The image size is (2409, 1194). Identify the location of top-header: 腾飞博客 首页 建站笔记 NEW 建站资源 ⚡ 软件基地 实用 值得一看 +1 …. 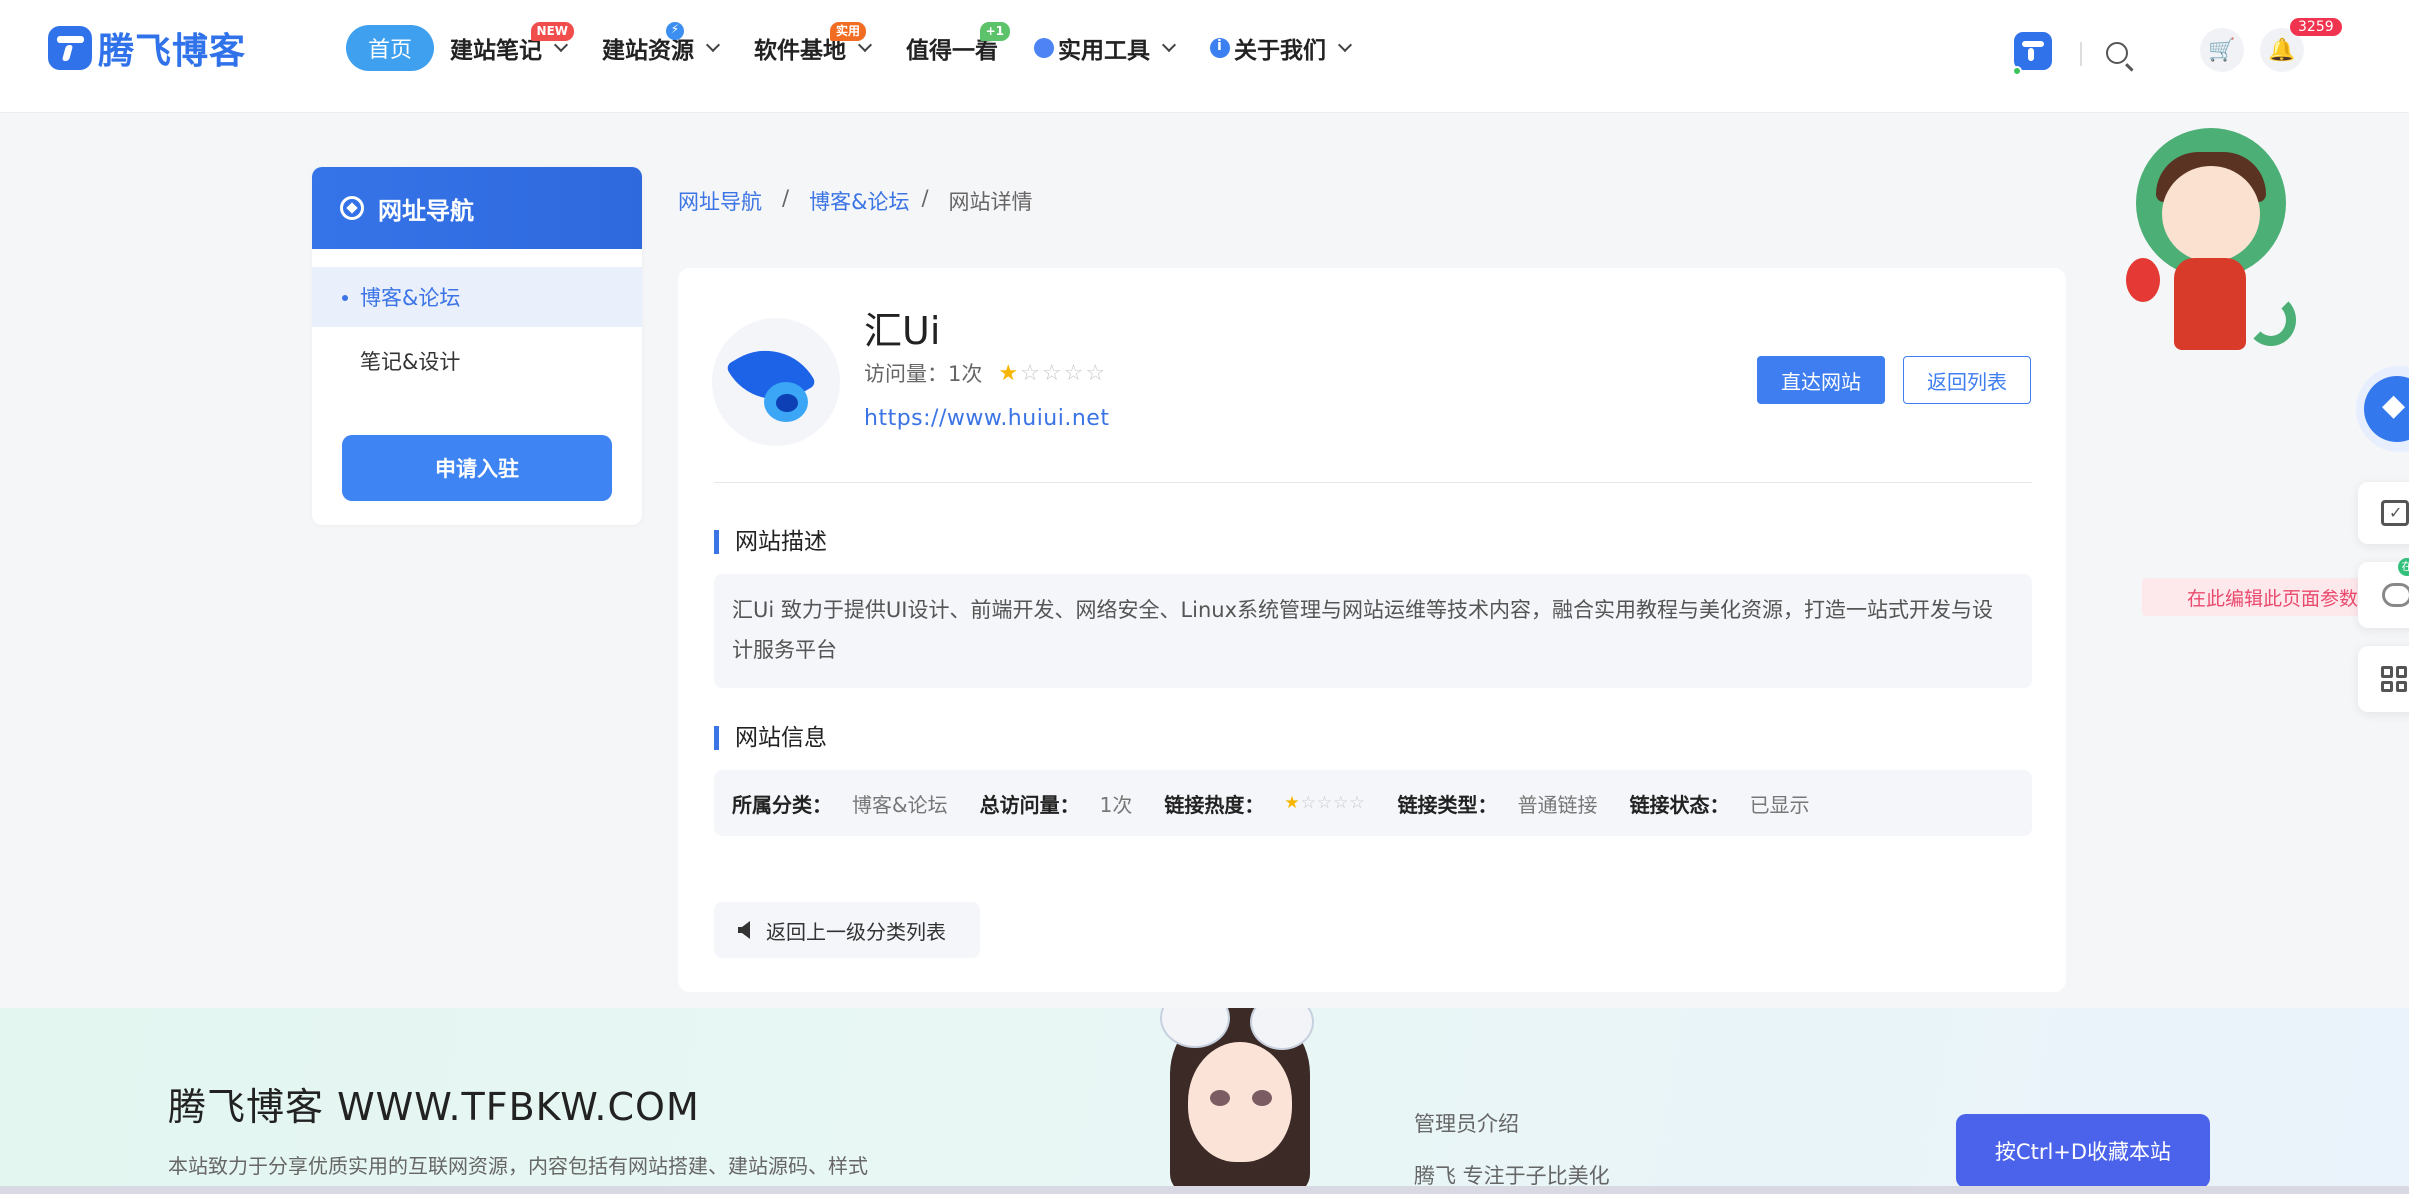
(1204, 56).